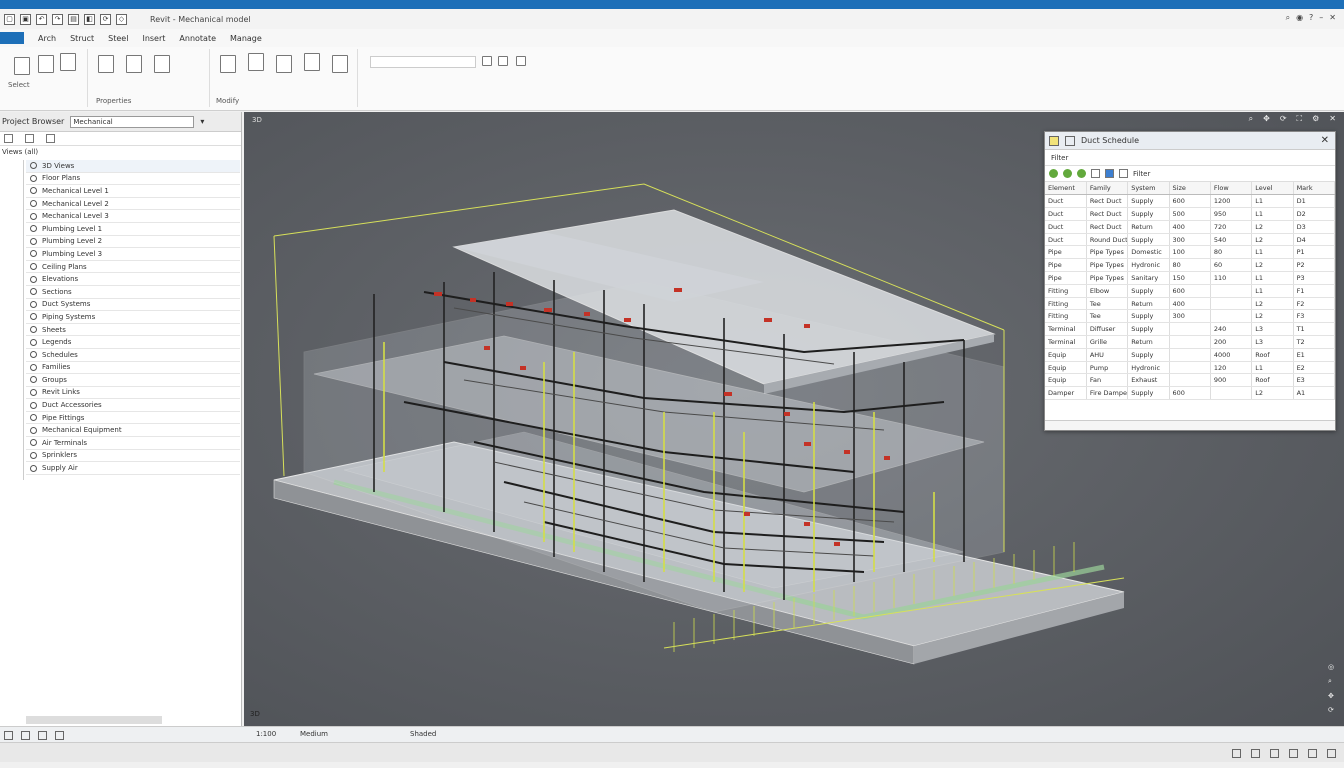  I want to click on mirror-button, so click(340, 64).